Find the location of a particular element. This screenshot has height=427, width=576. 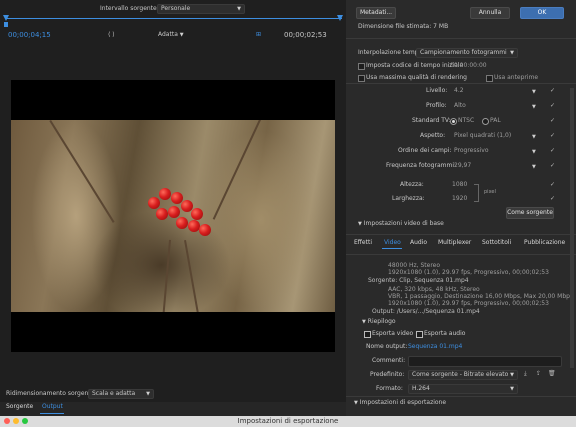

height-value: 1080 is located at coordinates (459, 185).